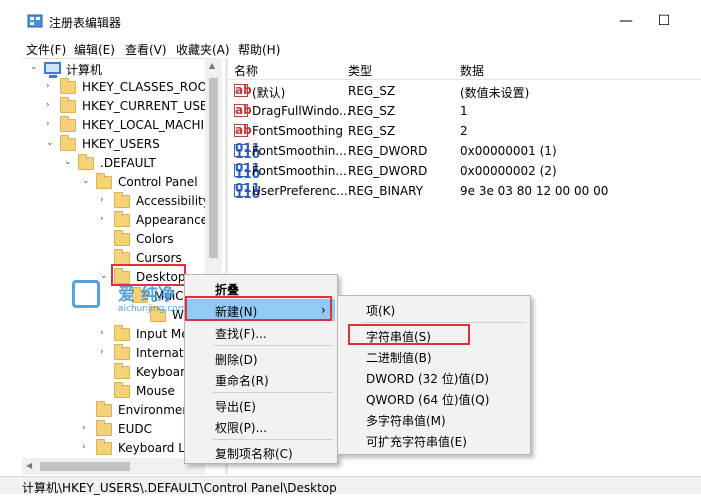  Describe the element at coordinates (84, 70) in the screenshot. I see `tree-item-label: 计算机` at that location.